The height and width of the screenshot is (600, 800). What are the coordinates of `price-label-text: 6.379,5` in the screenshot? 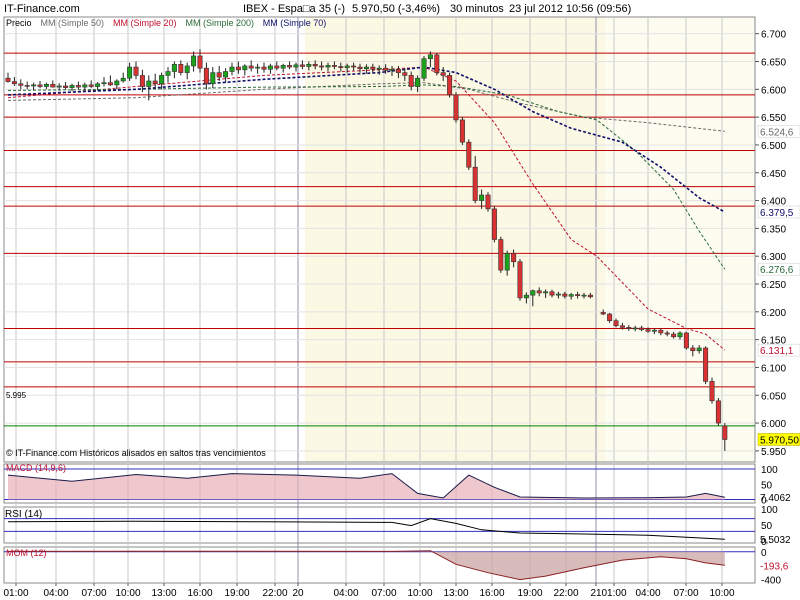 It's located at (777, 213).